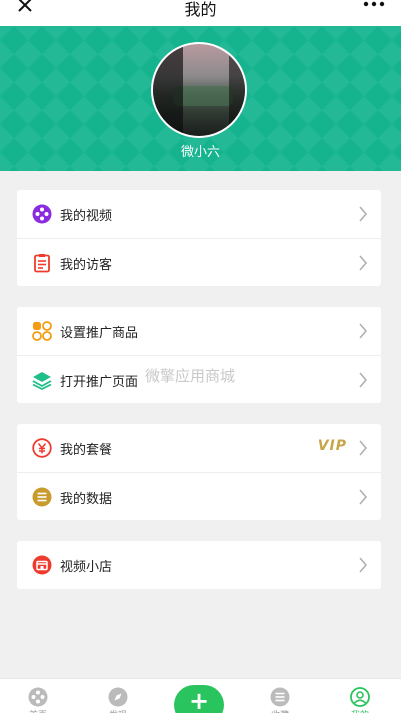 Image resolution: width=401 pixels, height=713 pixels. What do you see at coordinates (374, 4) in the screenshot?
I see `more-icon` at bounding box center [374, 4].